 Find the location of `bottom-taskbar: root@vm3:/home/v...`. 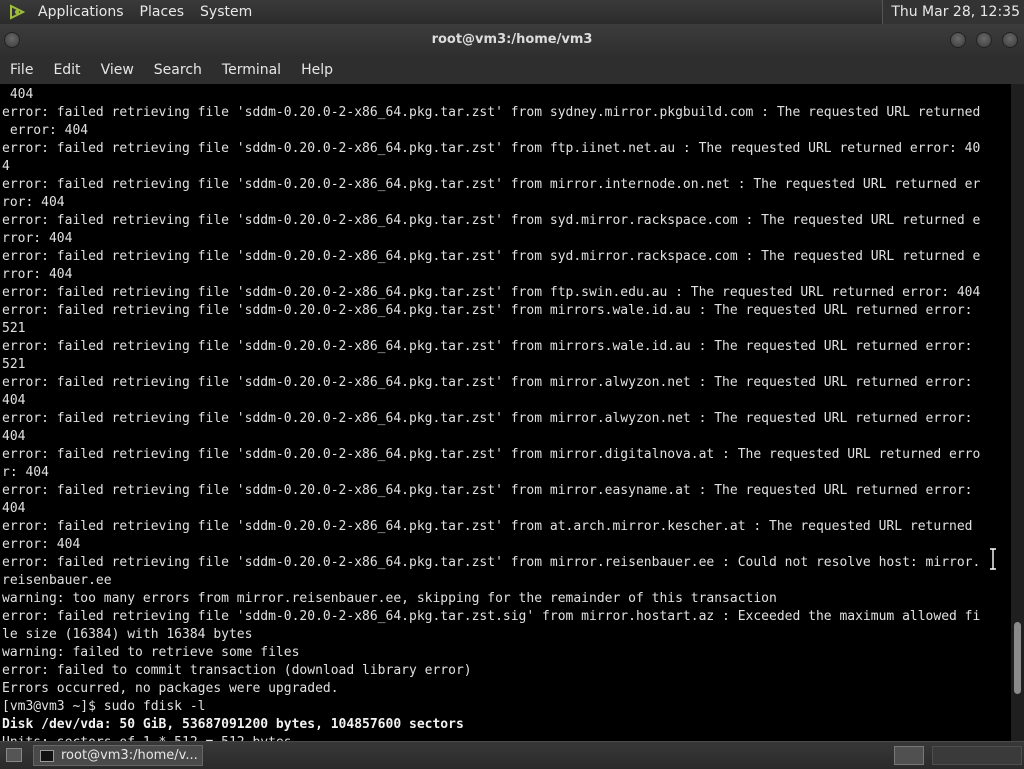

bottom-taskbar: root@vm3:/home/v... is located at coordinates (512, 755).